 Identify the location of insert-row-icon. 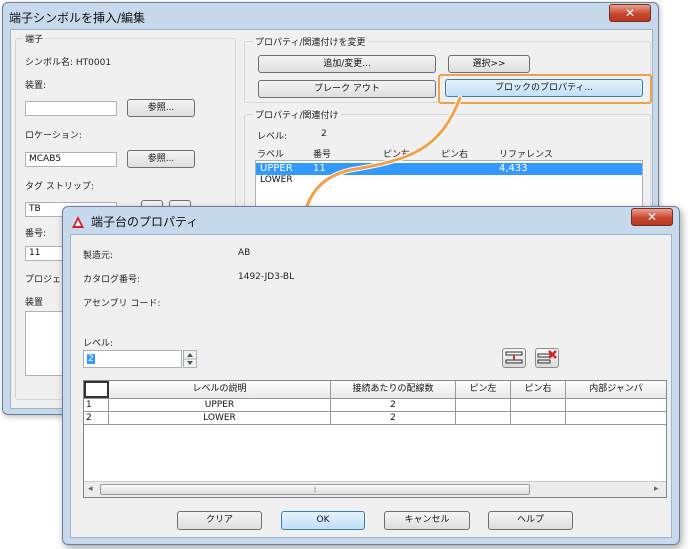
(514, 357).